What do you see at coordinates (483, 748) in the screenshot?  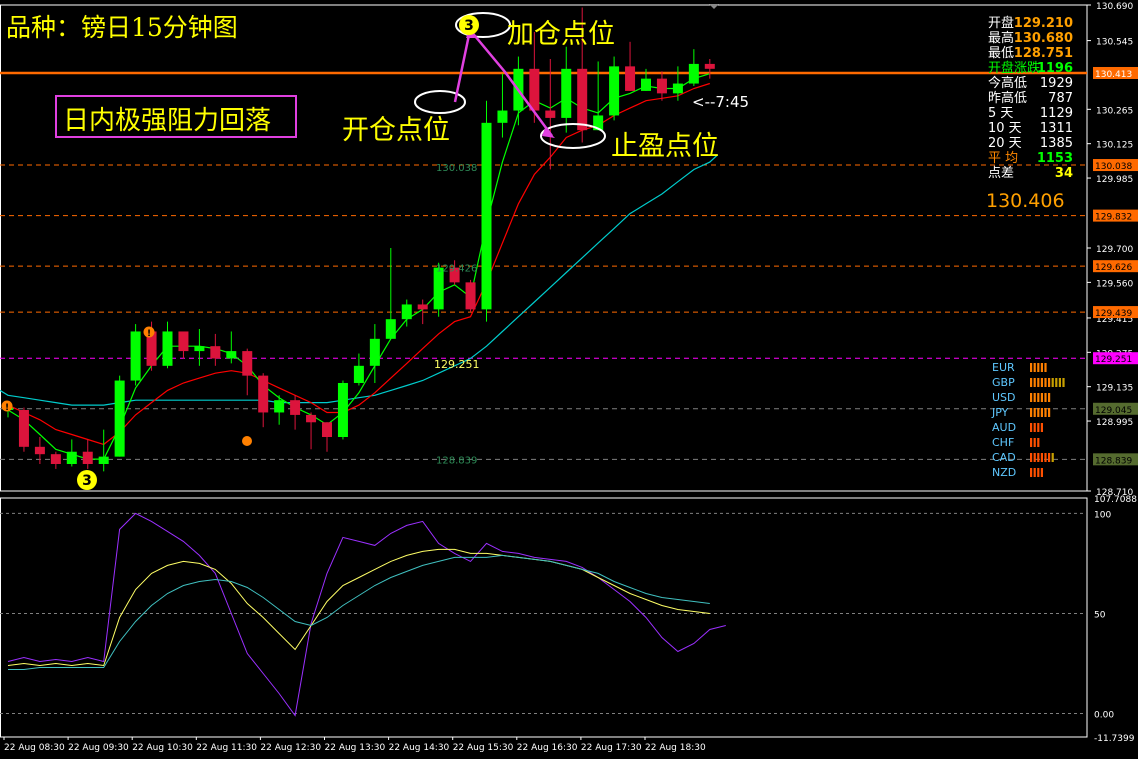 I see `time-axis-label: 22 Aug 15:30` at bounding box center [483, 748].